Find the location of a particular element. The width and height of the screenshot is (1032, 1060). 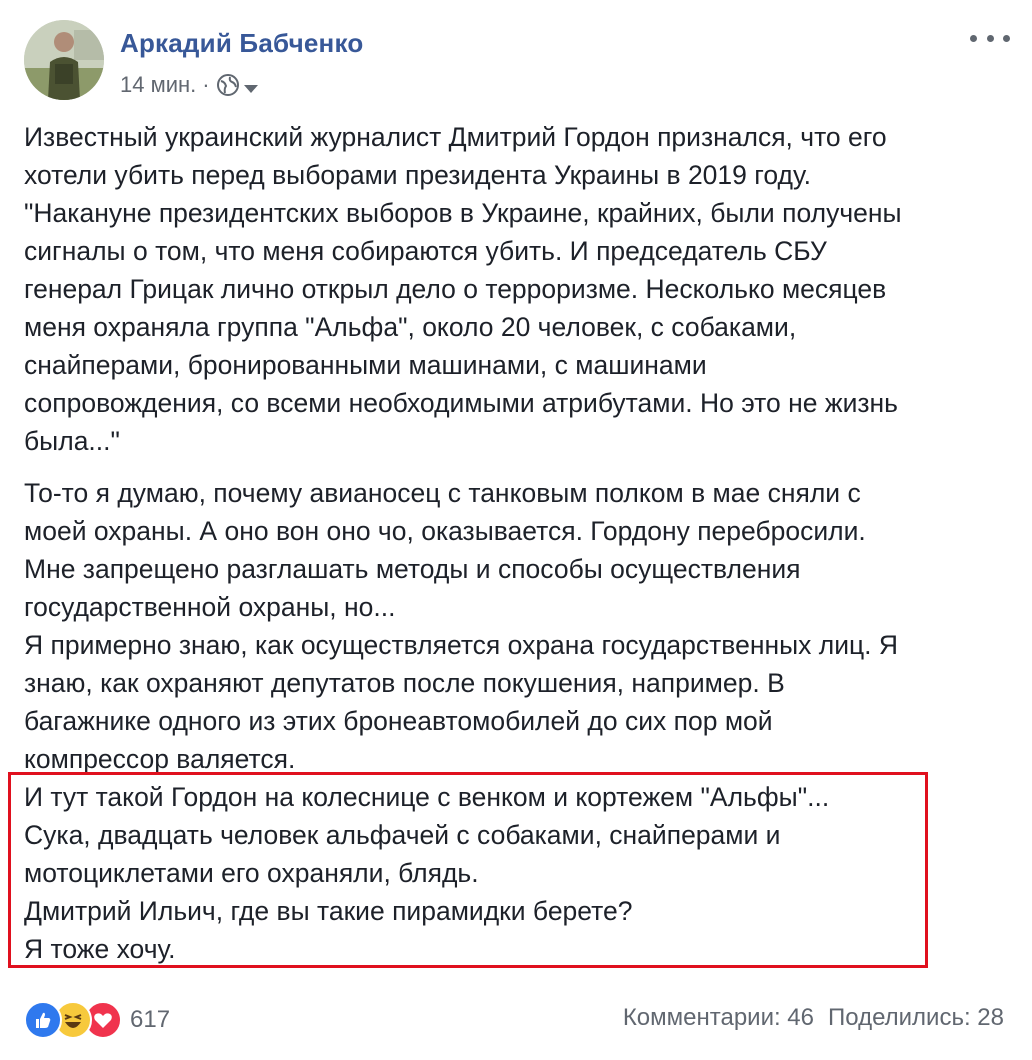

post-time: 14 мин. is located at coordinates (158, 85).